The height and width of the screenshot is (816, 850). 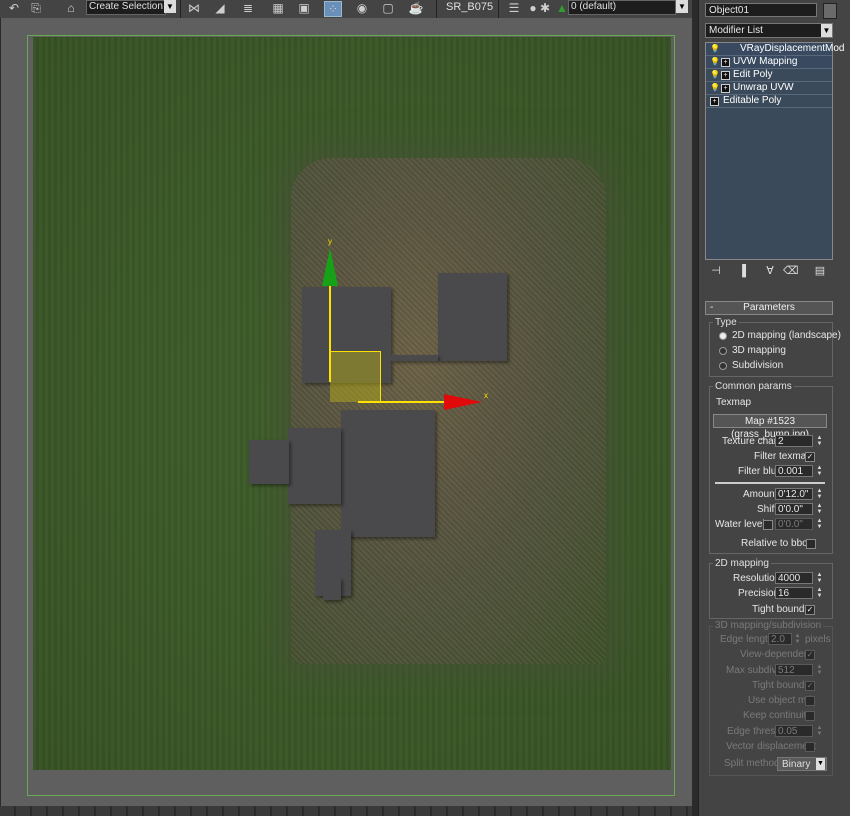 What do you see at coordinates (810, 610) in the screenshot?
I see `tight-bounds-checkbox: ✓` at bounding box center [810, 610].